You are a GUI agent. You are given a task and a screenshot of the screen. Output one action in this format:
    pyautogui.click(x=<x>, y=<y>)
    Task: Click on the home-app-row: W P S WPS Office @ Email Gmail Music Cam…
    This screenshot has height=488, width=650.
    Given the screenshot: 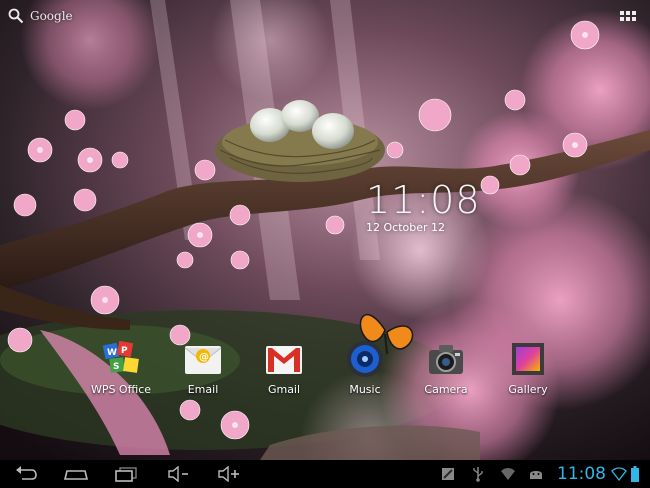 What is the action you would take?
    pyautogui.click(x=325, y=365)
    